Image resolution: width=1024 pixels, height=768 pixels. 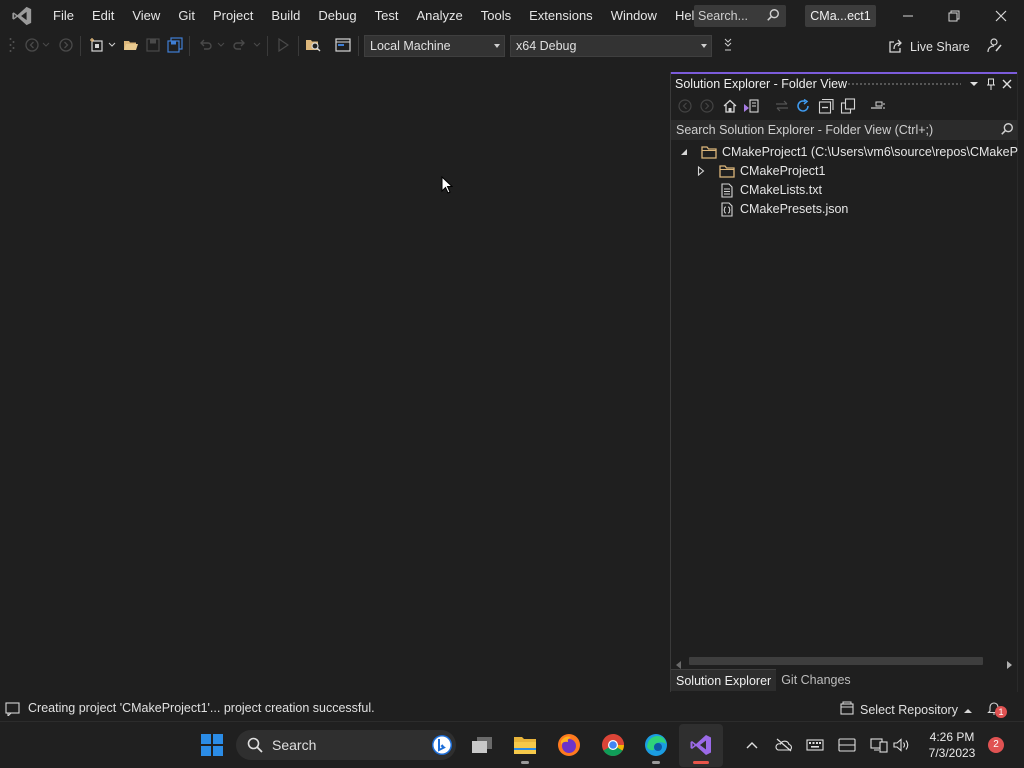 I want to click on new-project-icon, so click(x=97, y=45).